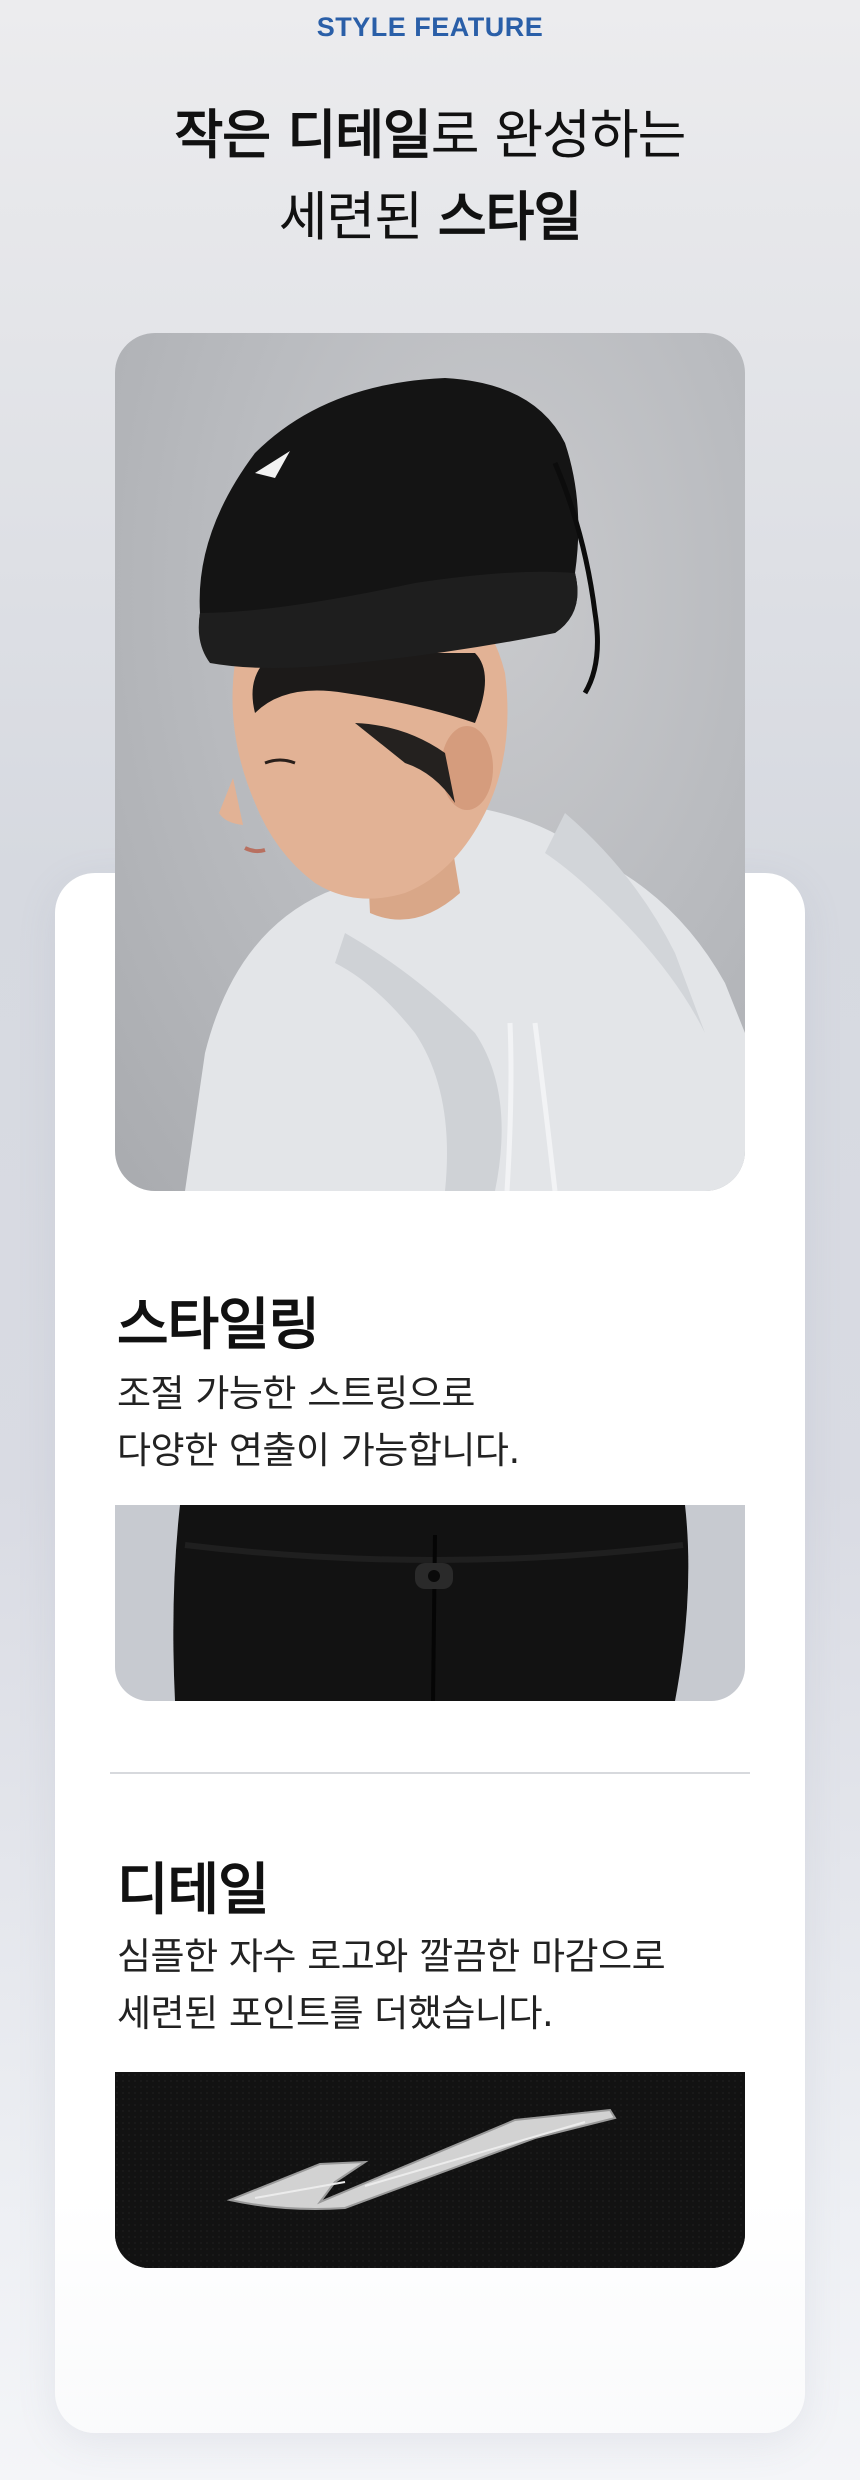 The height and width of the screenshot is (2480, 860). Describe the element at coordinates (430, 1603) in the screenshot. I see `drawstring-closeup-image` at that location.